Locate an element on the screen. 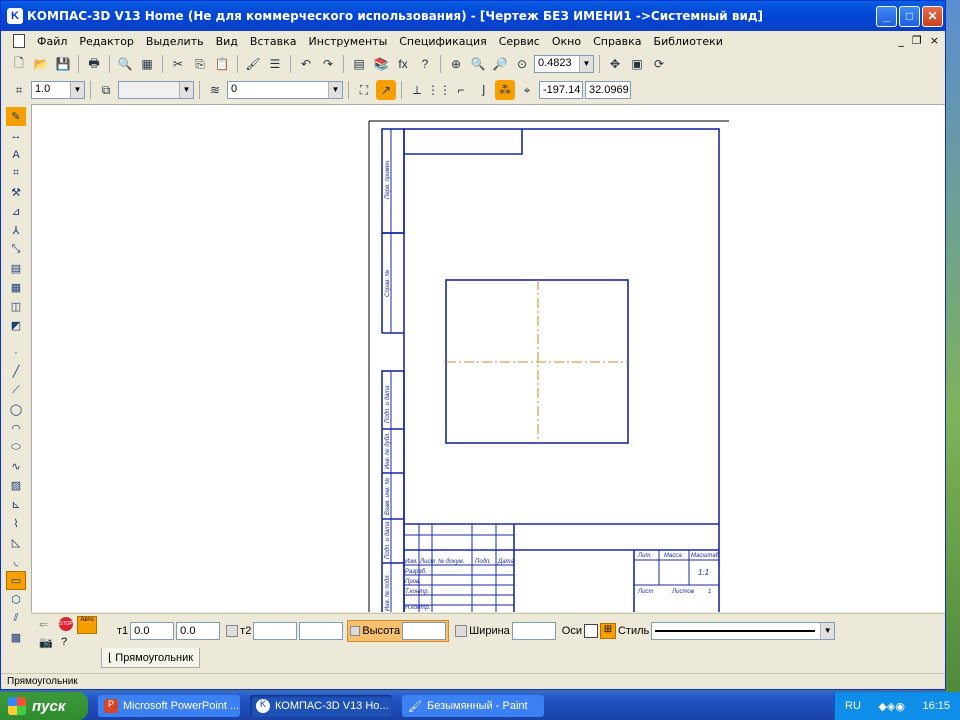  axes-on-button: ⊞ is located at coordinates (607, 631).